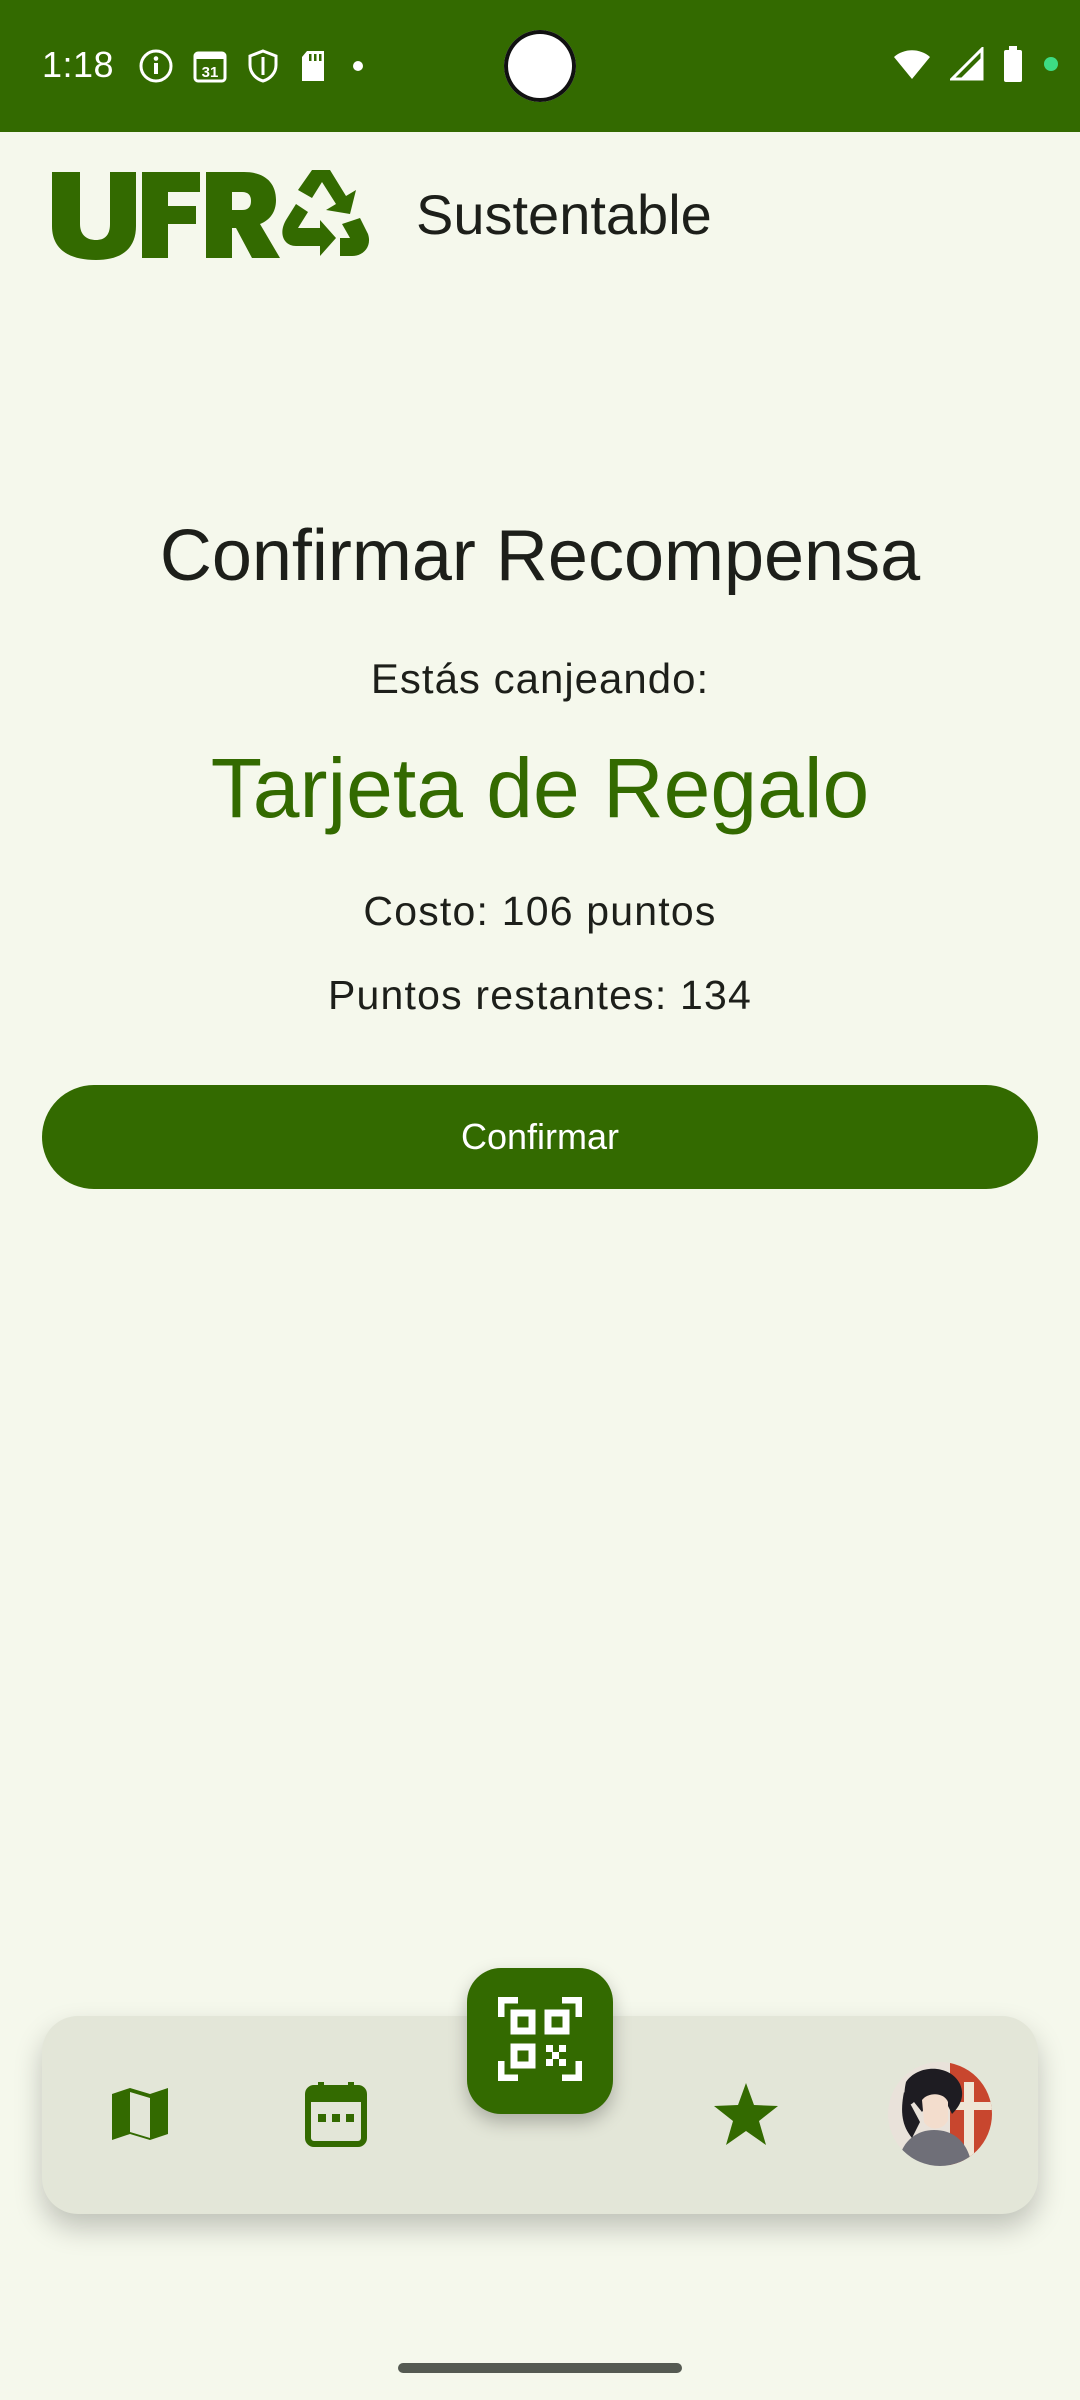  What do you see at coordinates (540, 788) in the screenshot?
I see `reward-name: Tarjeta de Regalo` at bounding box center [540, 788].